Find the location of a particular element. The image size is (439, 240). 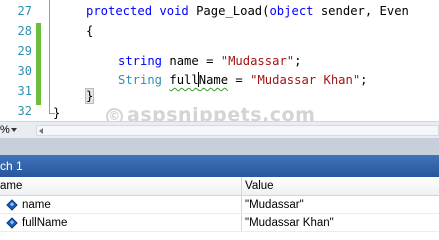

line-number: 27 is located at coordinates (24, 11).